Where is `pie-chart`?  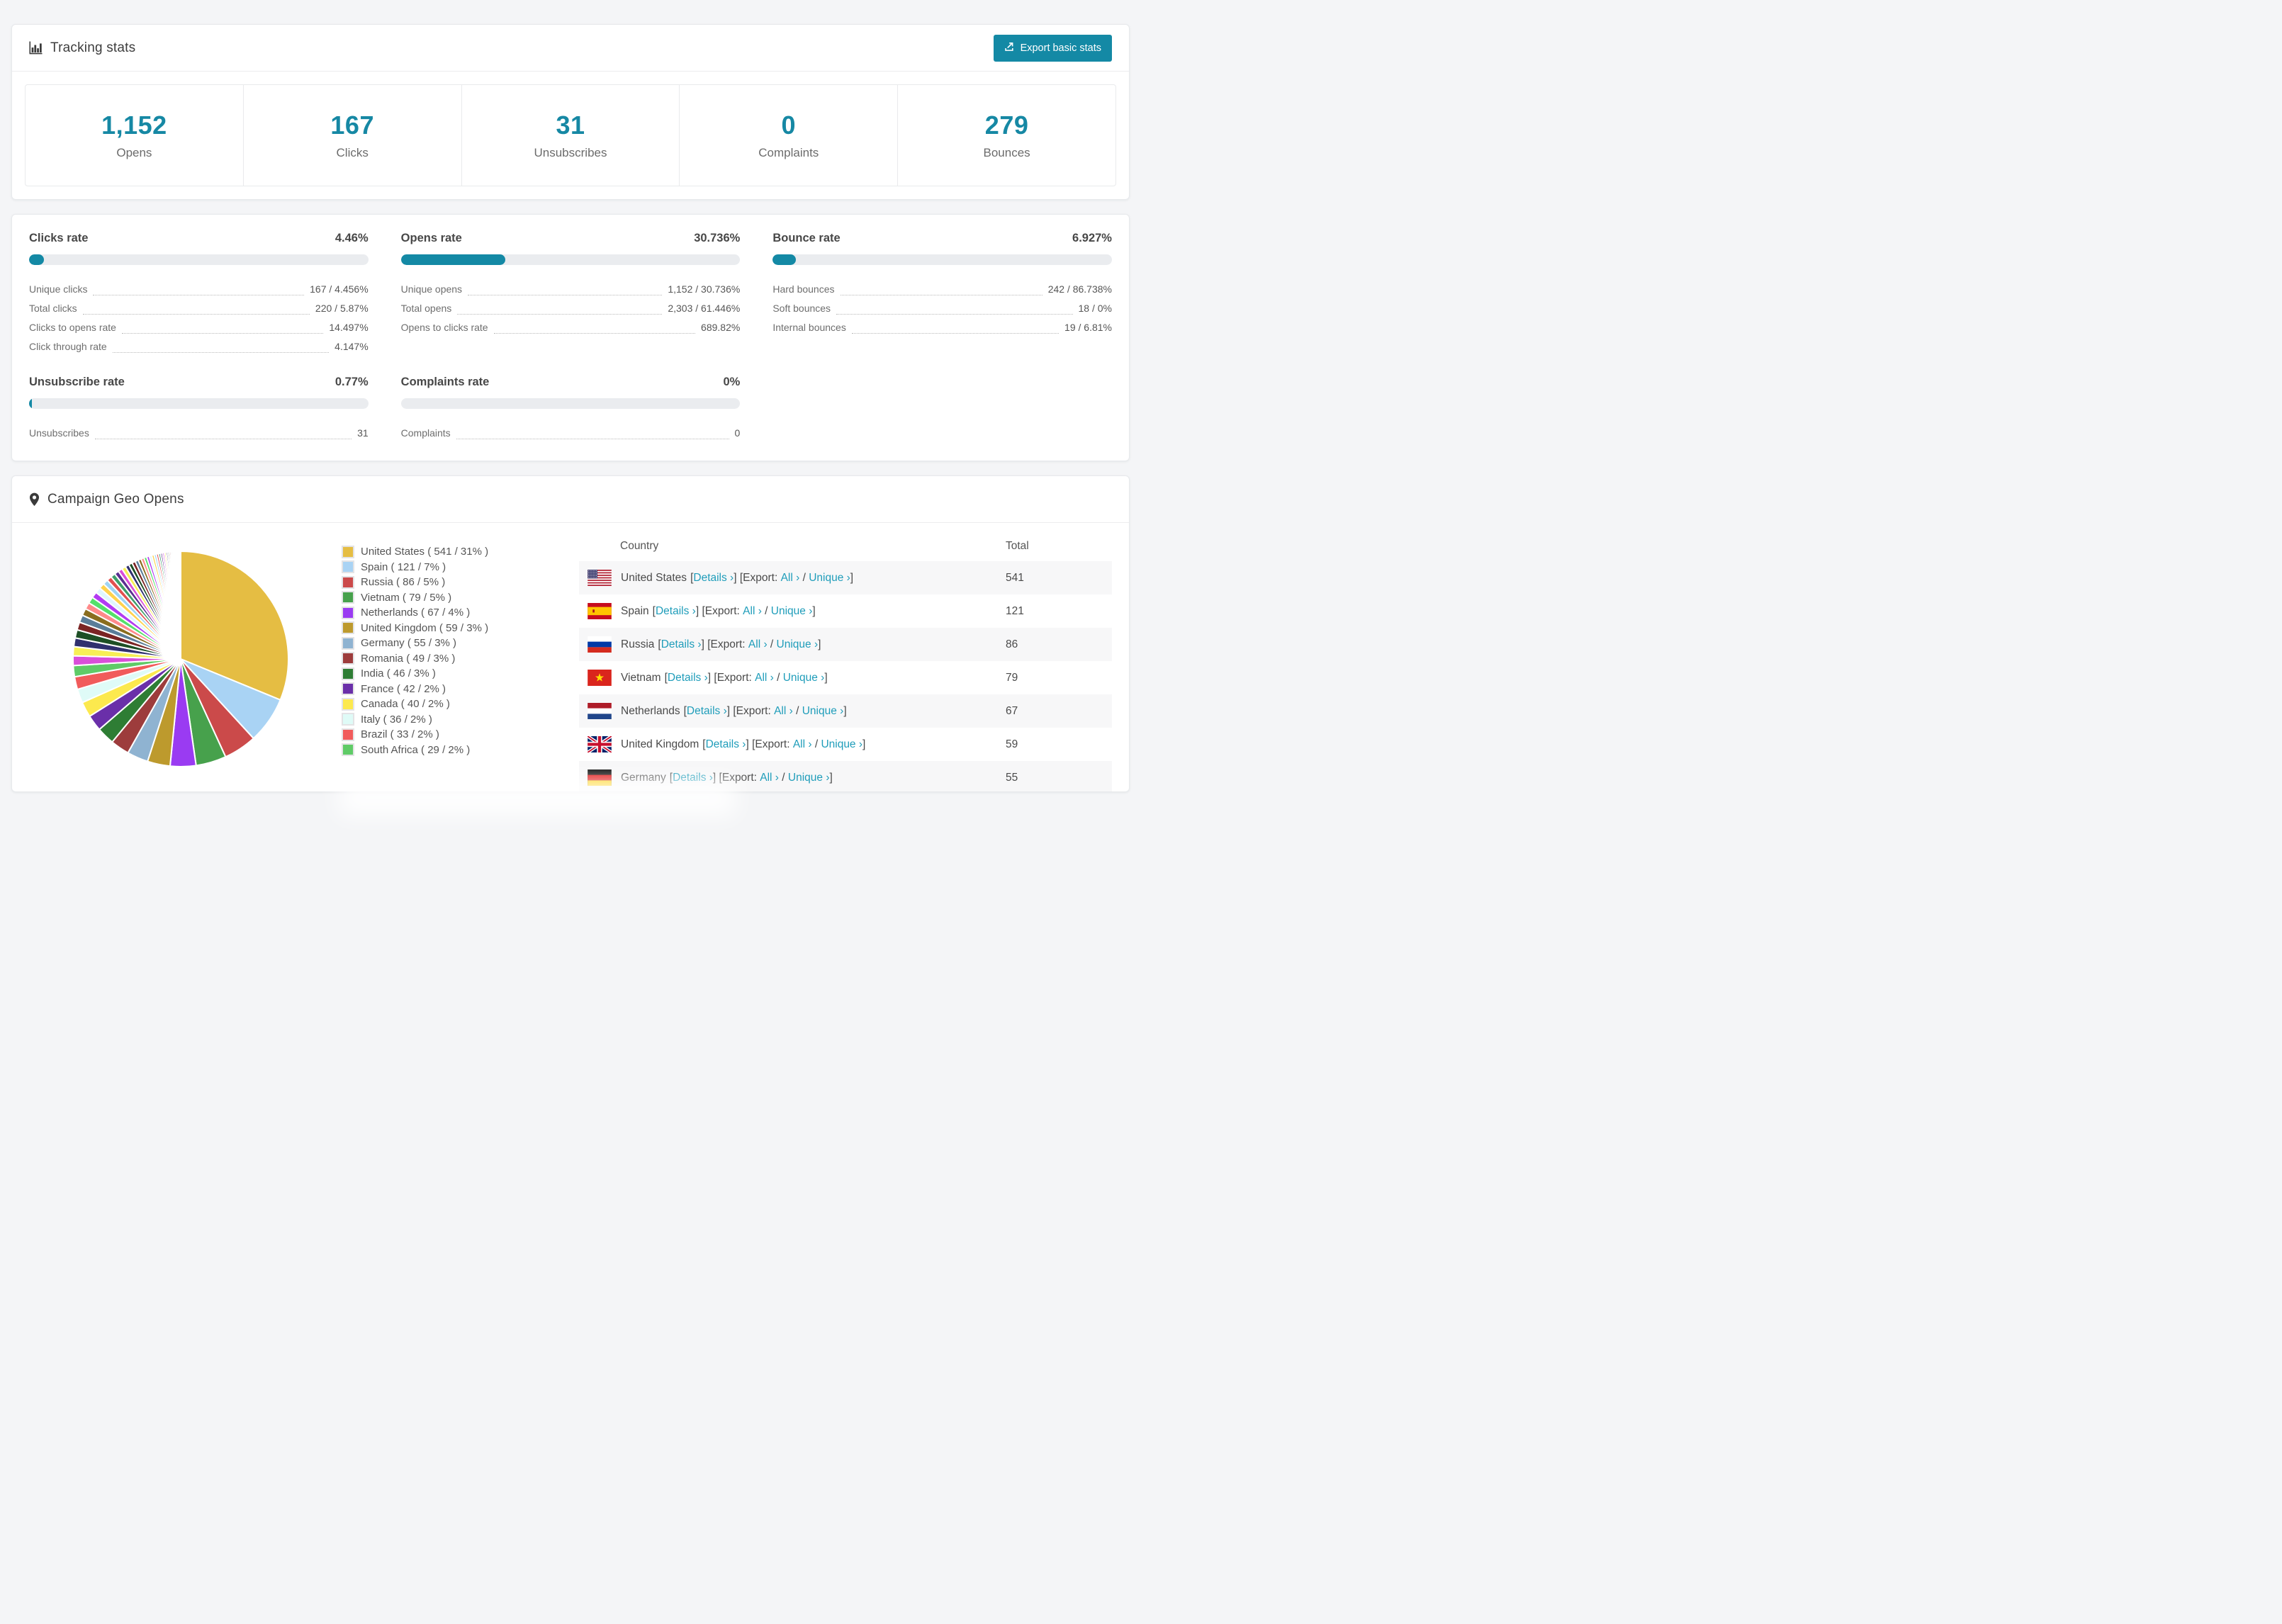
pie-chart is located at coordinates (180, 659).